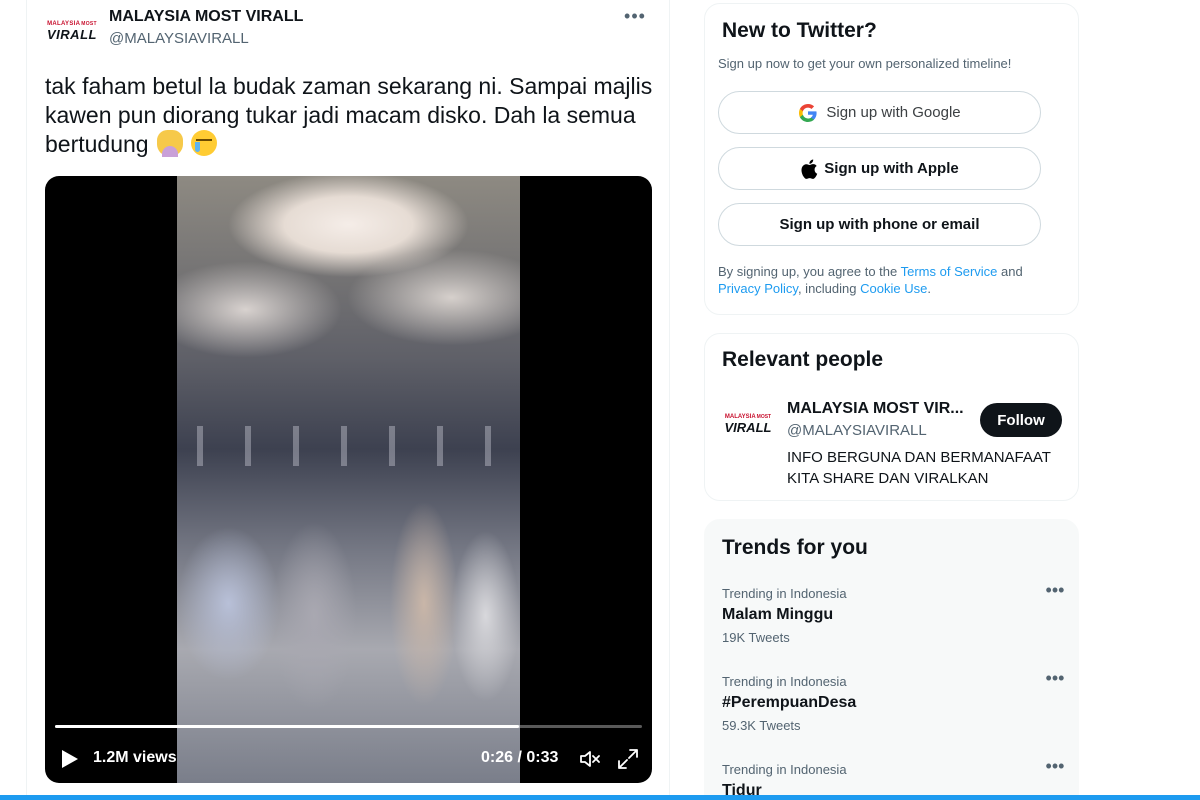 The height and width of the screenshot is (800, 1200). I want to click on signup-phone-button: Sign up with phone or email, so click(879, 224).